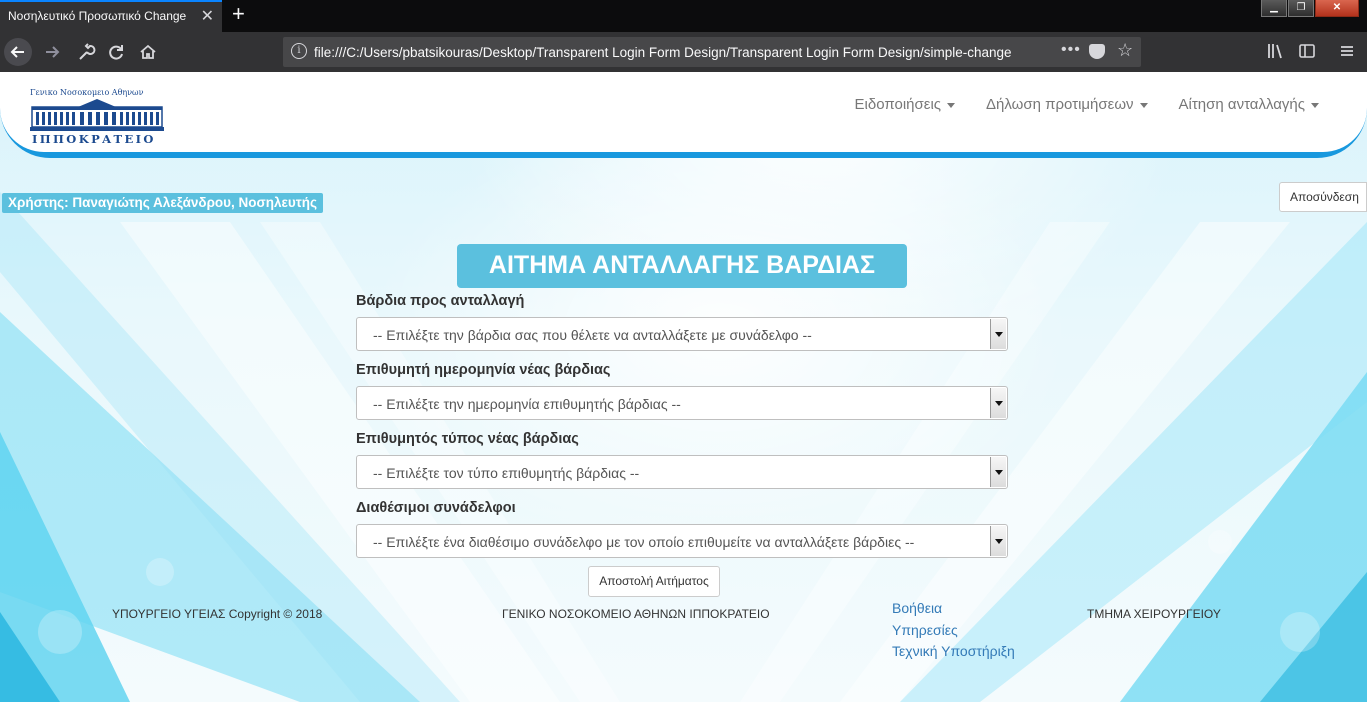 This screenshot has height=702, width=1367. Describe the element at coordinates (97, 16) in the screenshot. I see `tab-title: Νοσηλευτικό Προσωπικό Change` at that location.